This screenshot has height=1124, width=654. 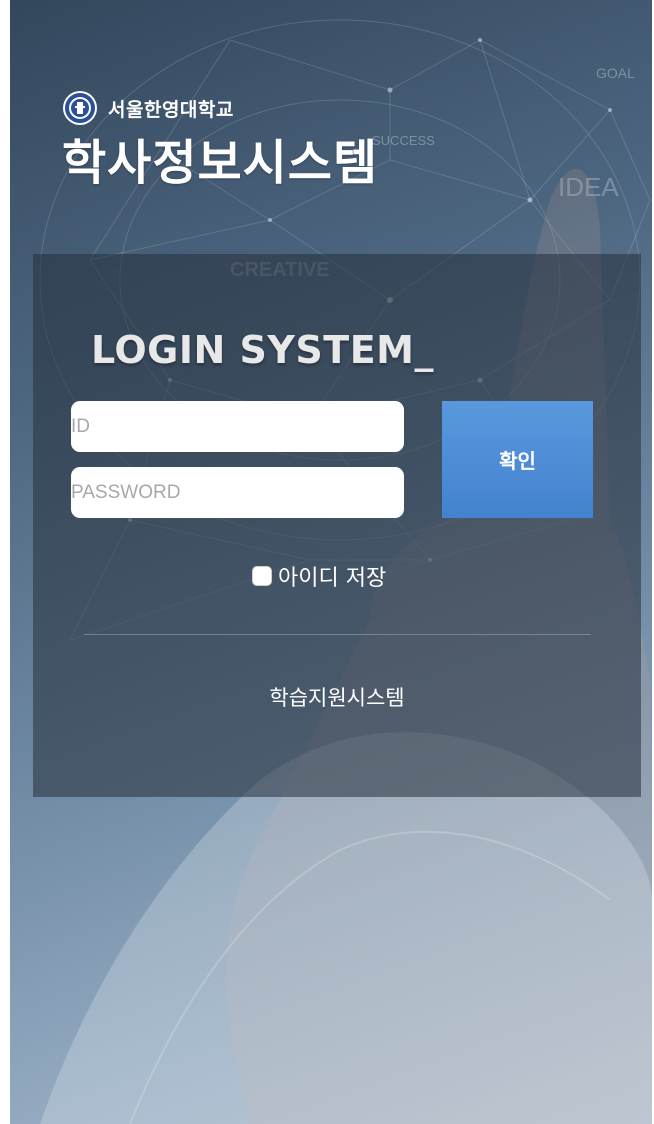 I want to click on header: 서울한영대학교 학사정보시스템, so click(x=332, y=139).